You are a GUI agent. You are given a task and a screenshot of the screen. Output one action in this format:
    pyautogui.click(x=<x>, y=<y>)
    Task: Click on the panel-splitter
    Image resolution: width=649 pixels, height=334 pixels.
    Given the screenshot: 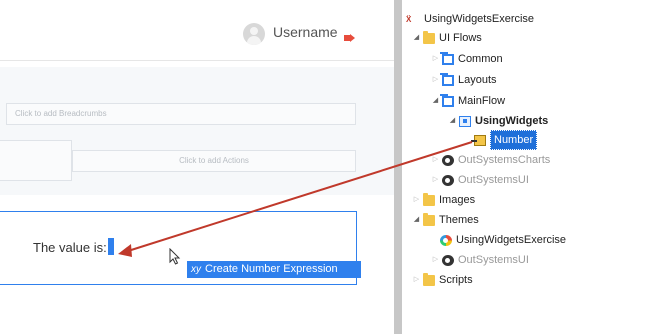 What is the action you would take?
    pyautogui.click(x=398, y=167)
    